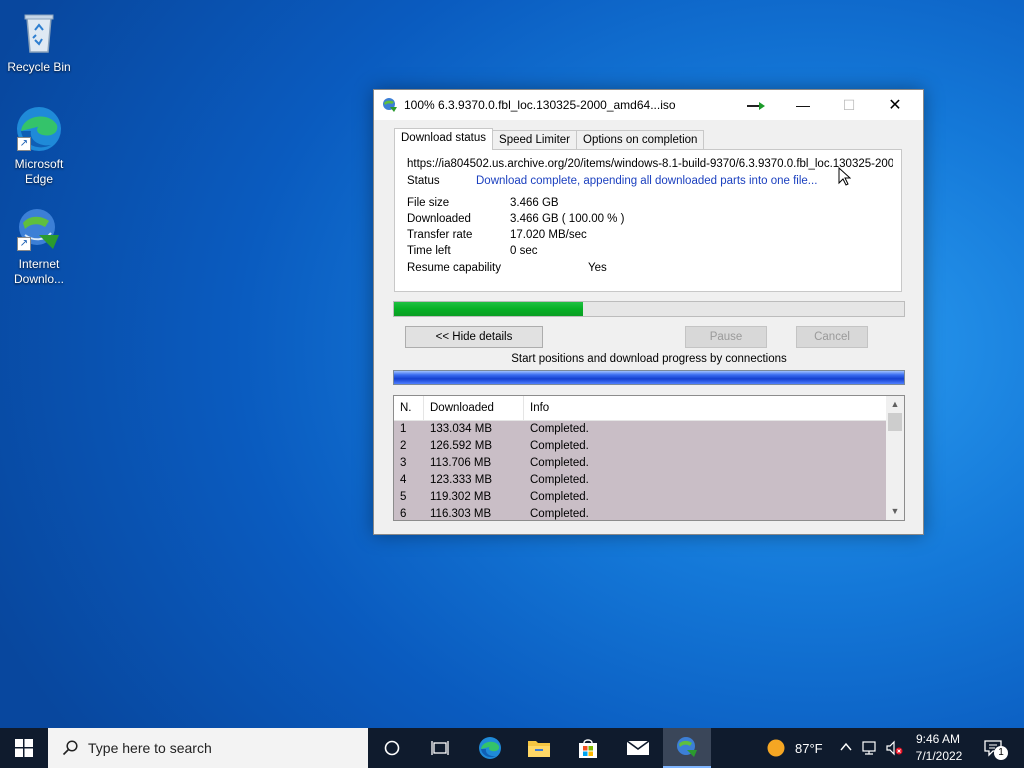  What do you see at coordinates (440, 235) in the screenshot?
I see `transfer-rate-label: Transfer rate` at bounding box center [440, 235].